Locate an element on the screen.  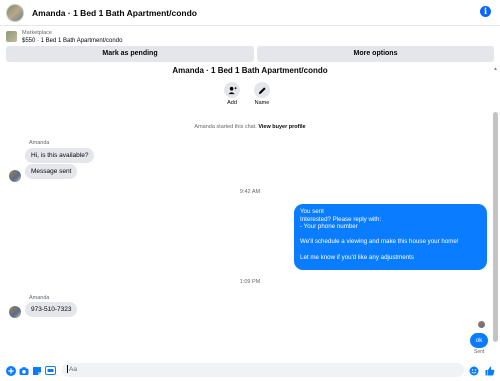
message-status: Sent is located at coordinates (479, 352).